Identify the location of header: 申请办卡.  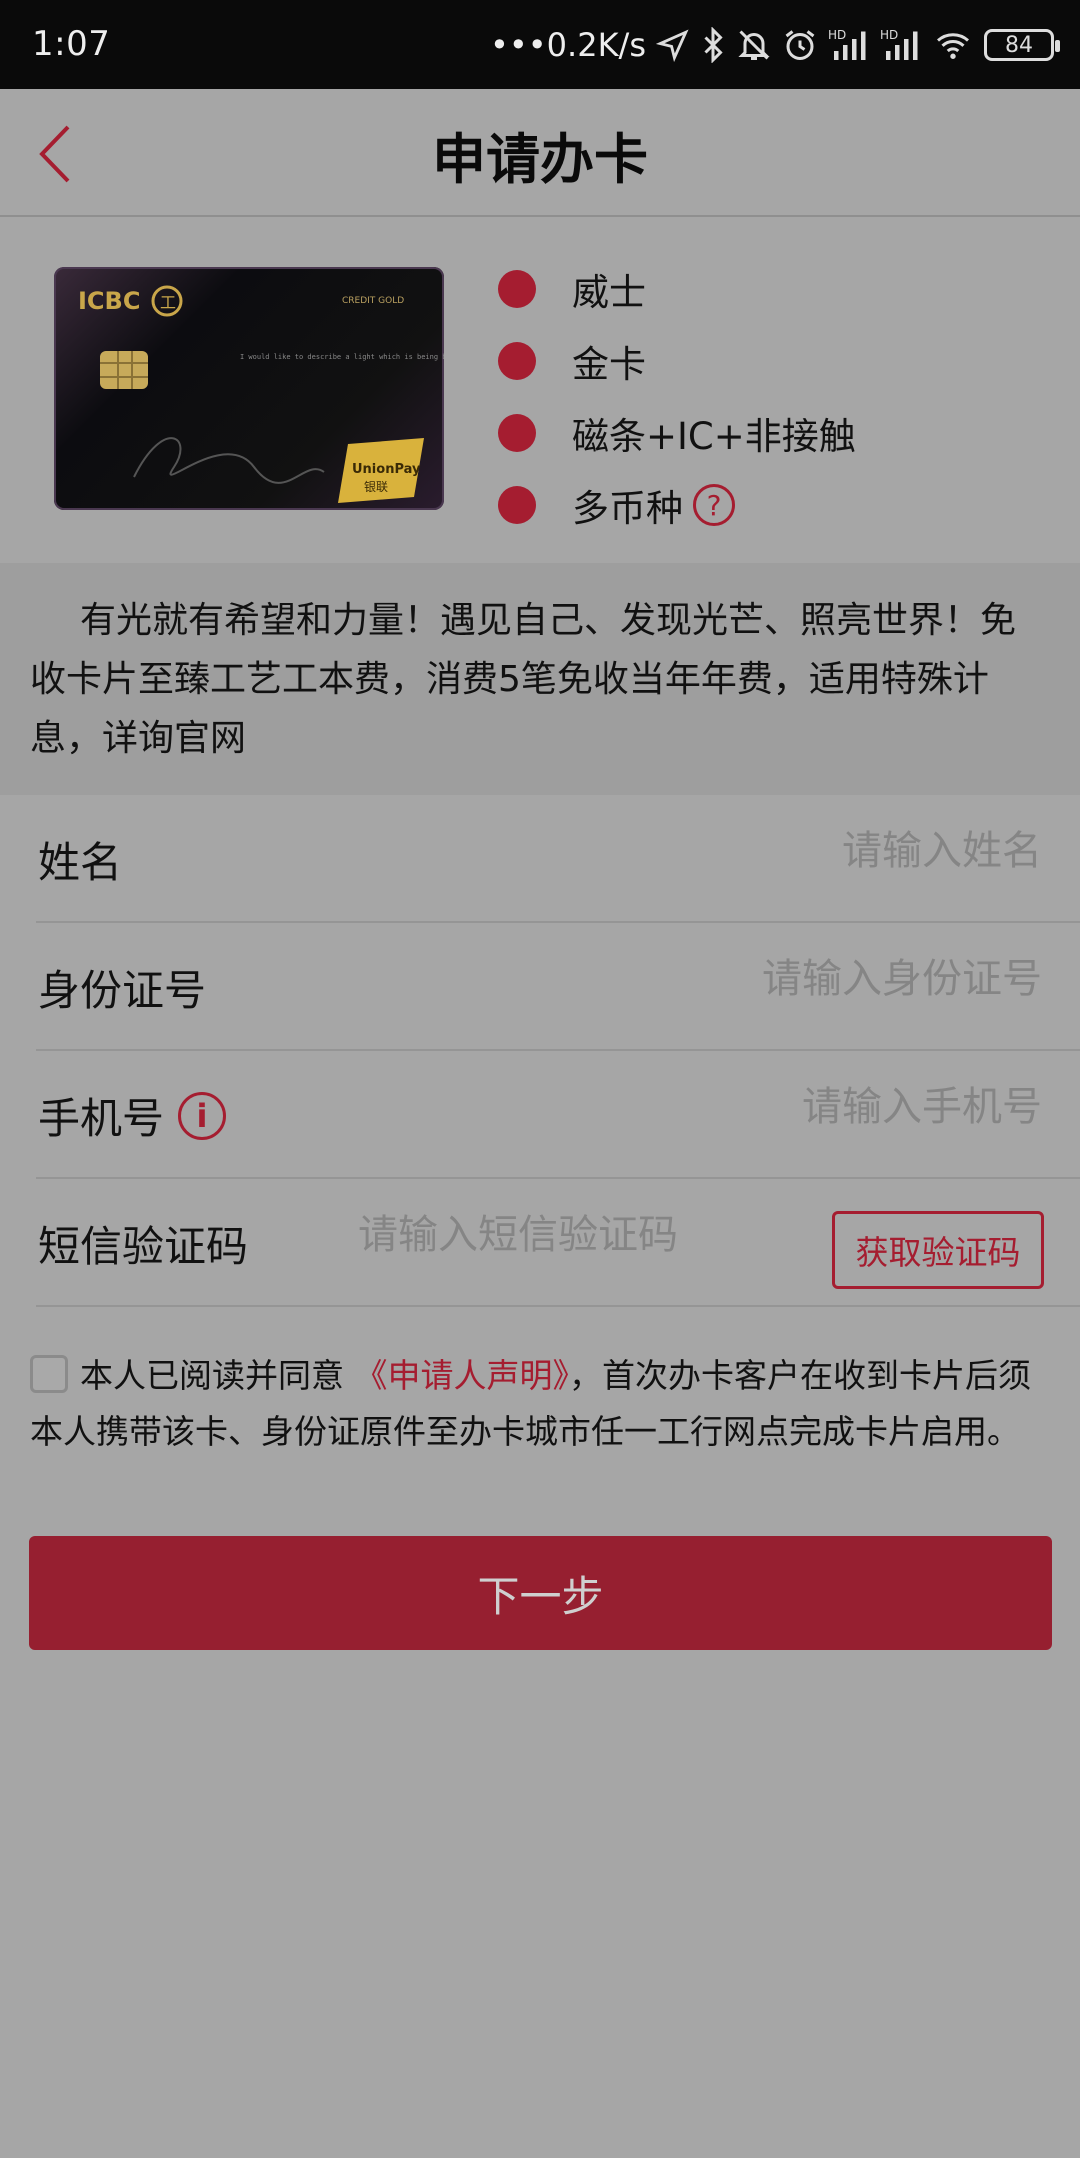
(540, 153).